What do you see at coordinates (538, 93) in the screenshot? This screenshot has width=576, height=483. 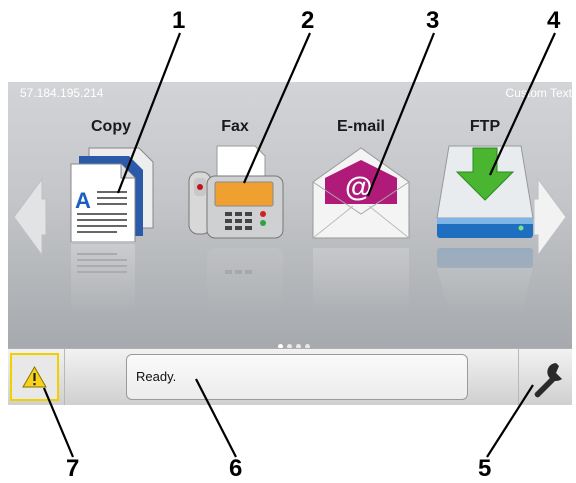 I see `custom-text: Custom Text` at bounding box center [538, 93].